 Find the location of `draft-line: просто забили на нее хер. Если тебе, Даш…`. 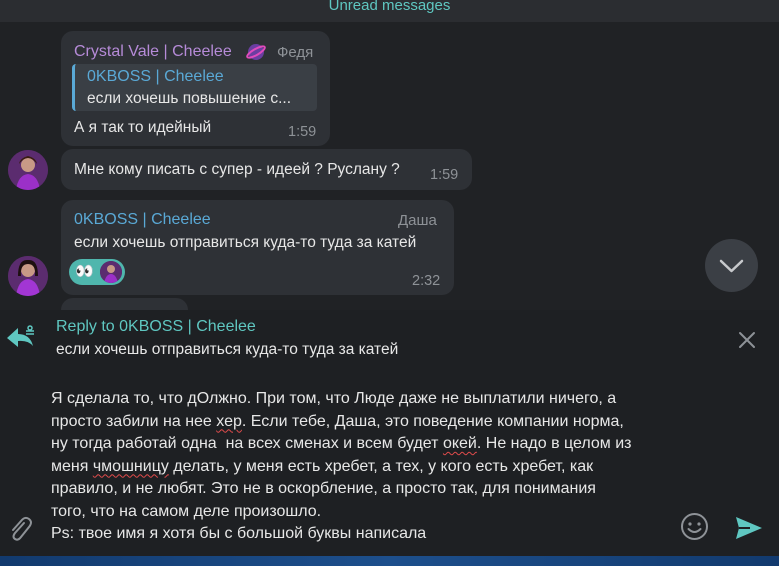

draft-line: просто забили на нее хер. Если тебе, Даш… is located at coordinates (361, 422).